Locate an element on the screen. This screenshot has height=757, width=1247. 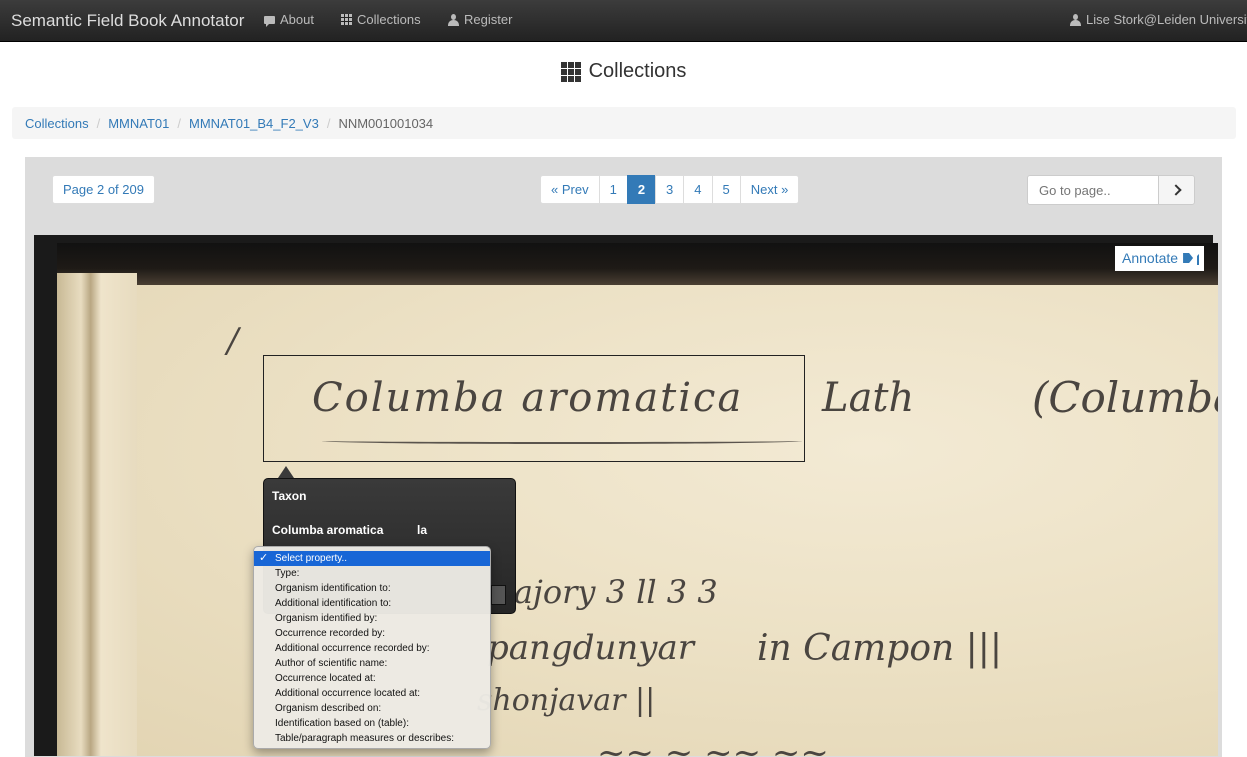
popup-value: Columba aromatica is located at coordinates (328, 530).